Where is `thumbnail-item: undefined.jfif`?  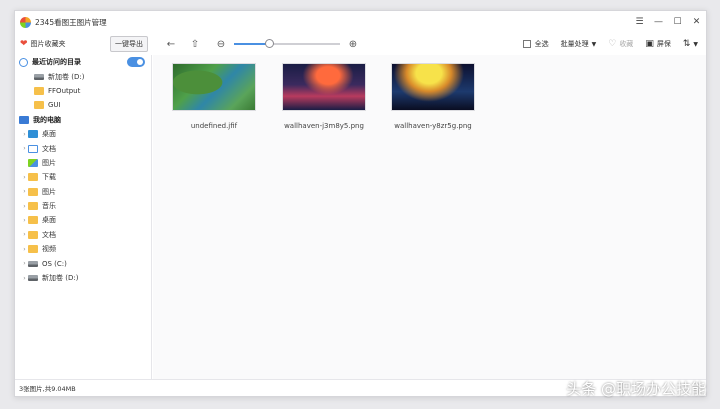 thumbnail-item: undefined.jfif is located at coordinates (214, 96).